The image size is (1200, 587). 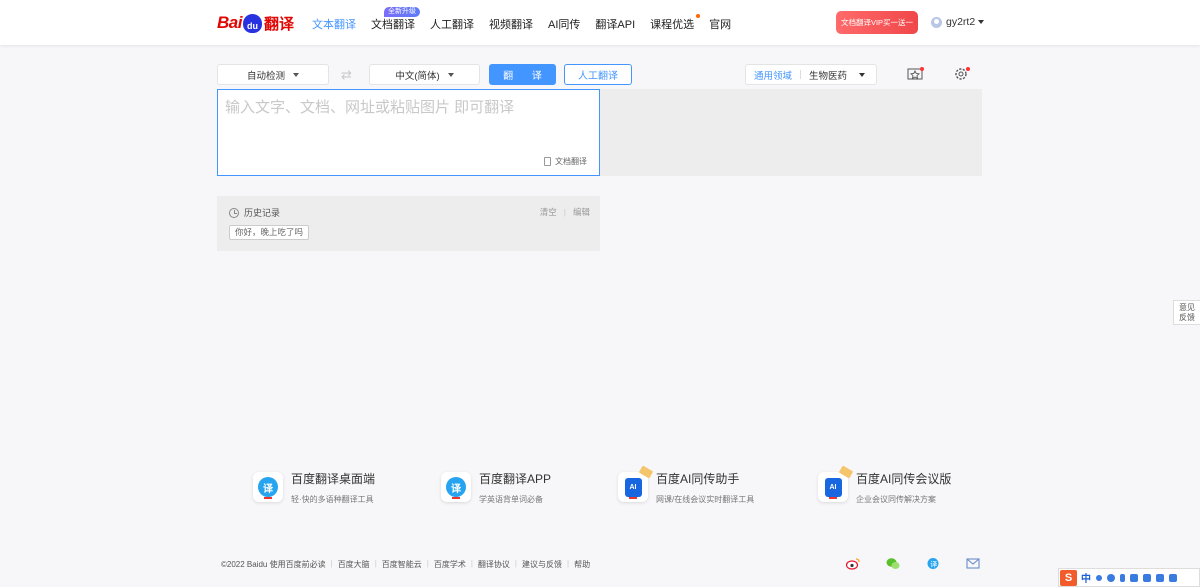 I want to click on product-ai-meeting: AI 百度AI同传会议版 企业会议同传解决方案, so click(x=884, y=485).